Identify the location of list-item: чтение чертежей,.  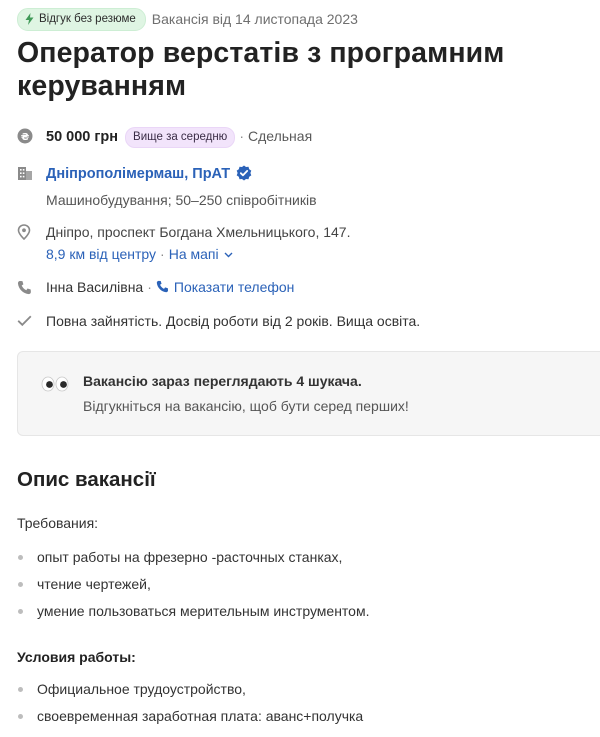
(193, 587).